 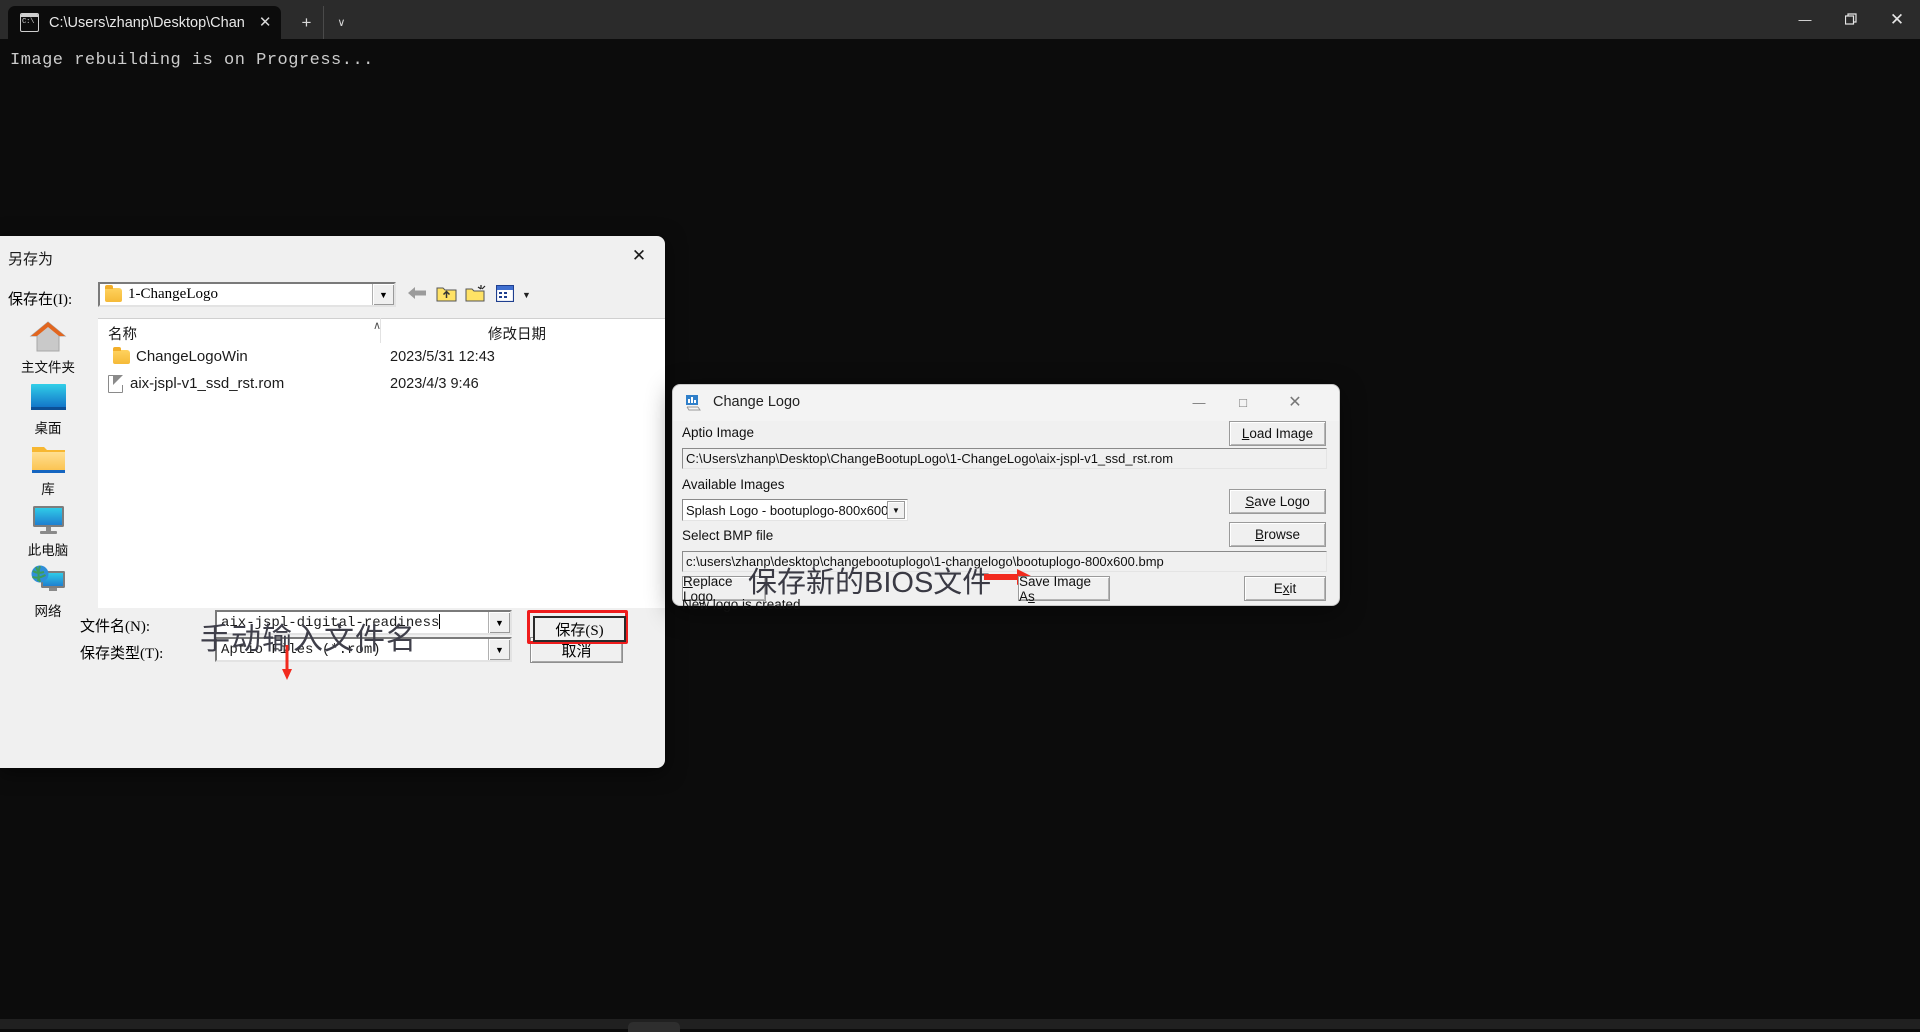 I want to click on change-logo-title: Change Logo, so click(x=757, y=402).